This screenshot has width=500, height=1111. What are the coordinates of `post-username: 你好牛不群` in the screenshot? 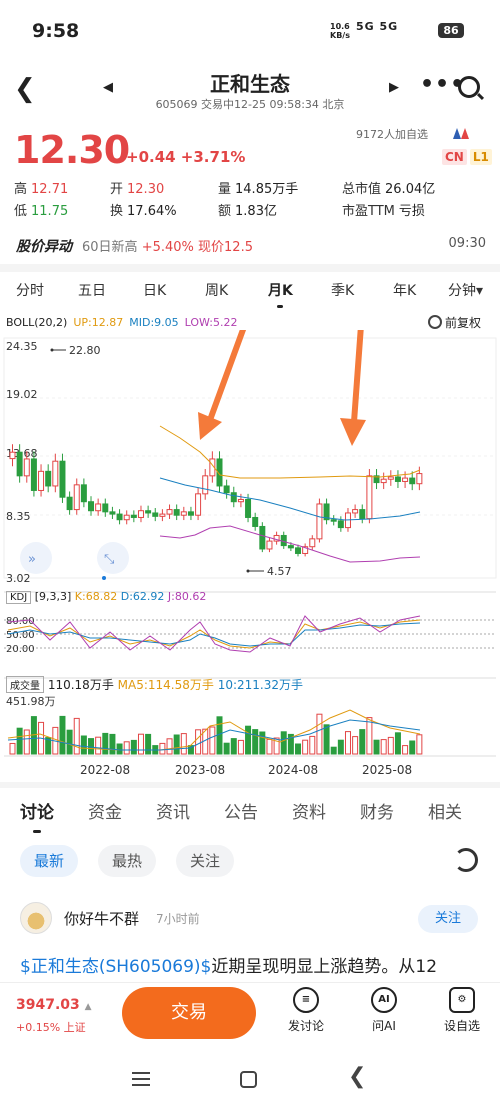 It's located at (101, 918).